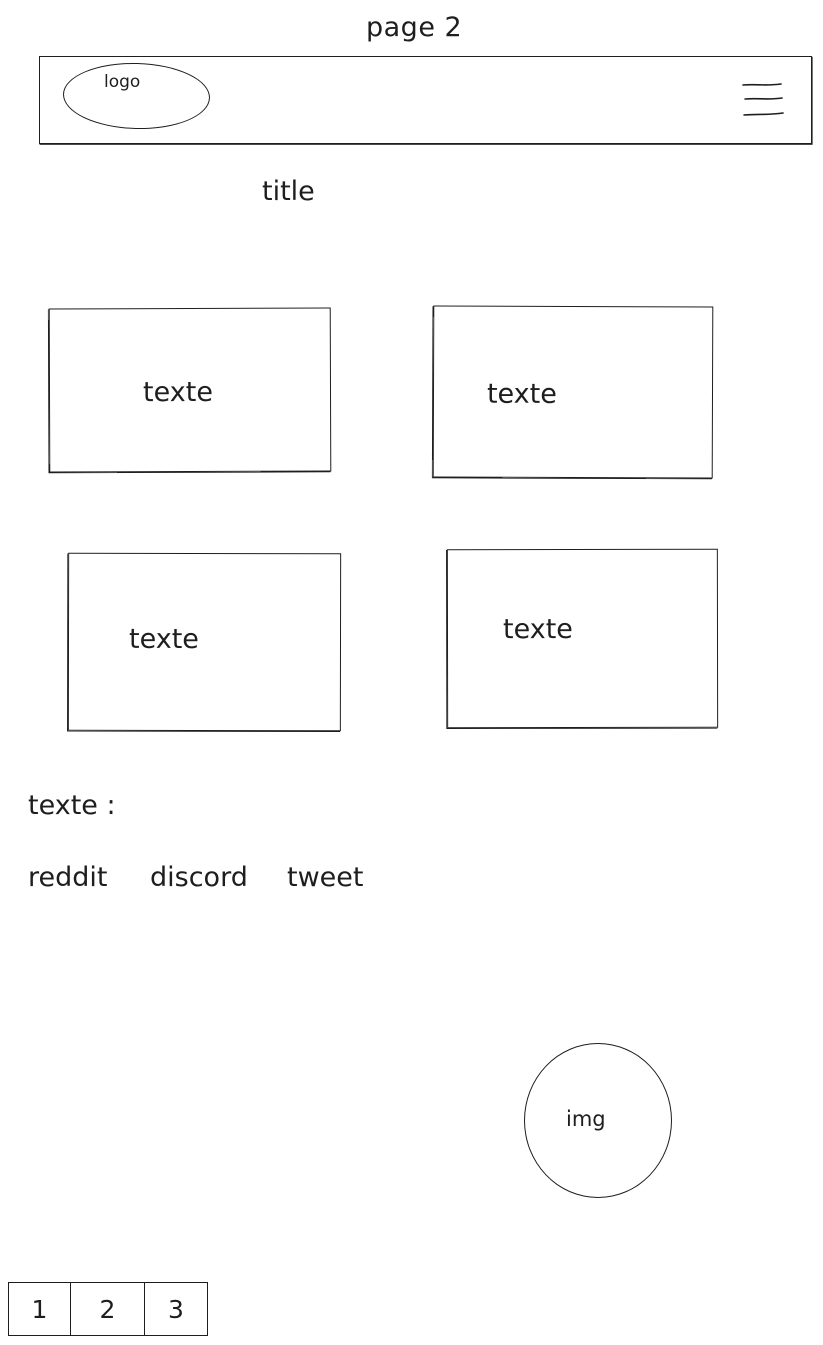 This screenshot has width=823, height=1345. Describe the element at coordinates (176, 1309) in the screenshot. I see `page-button-3: 3` at that location.